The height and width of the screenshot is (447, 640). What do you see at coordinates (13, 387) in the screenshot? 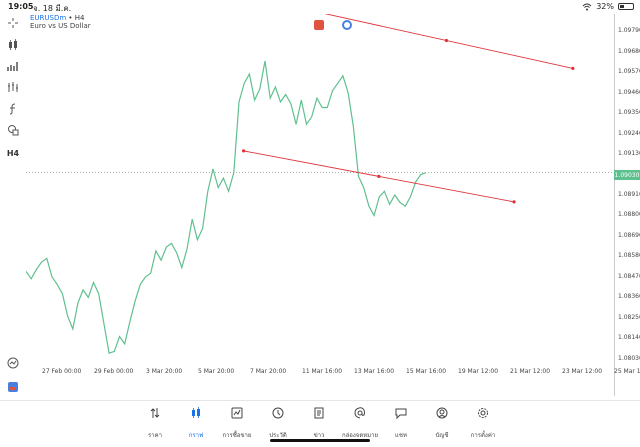
I see `one-click-icon` at bounding box center [13, 387].